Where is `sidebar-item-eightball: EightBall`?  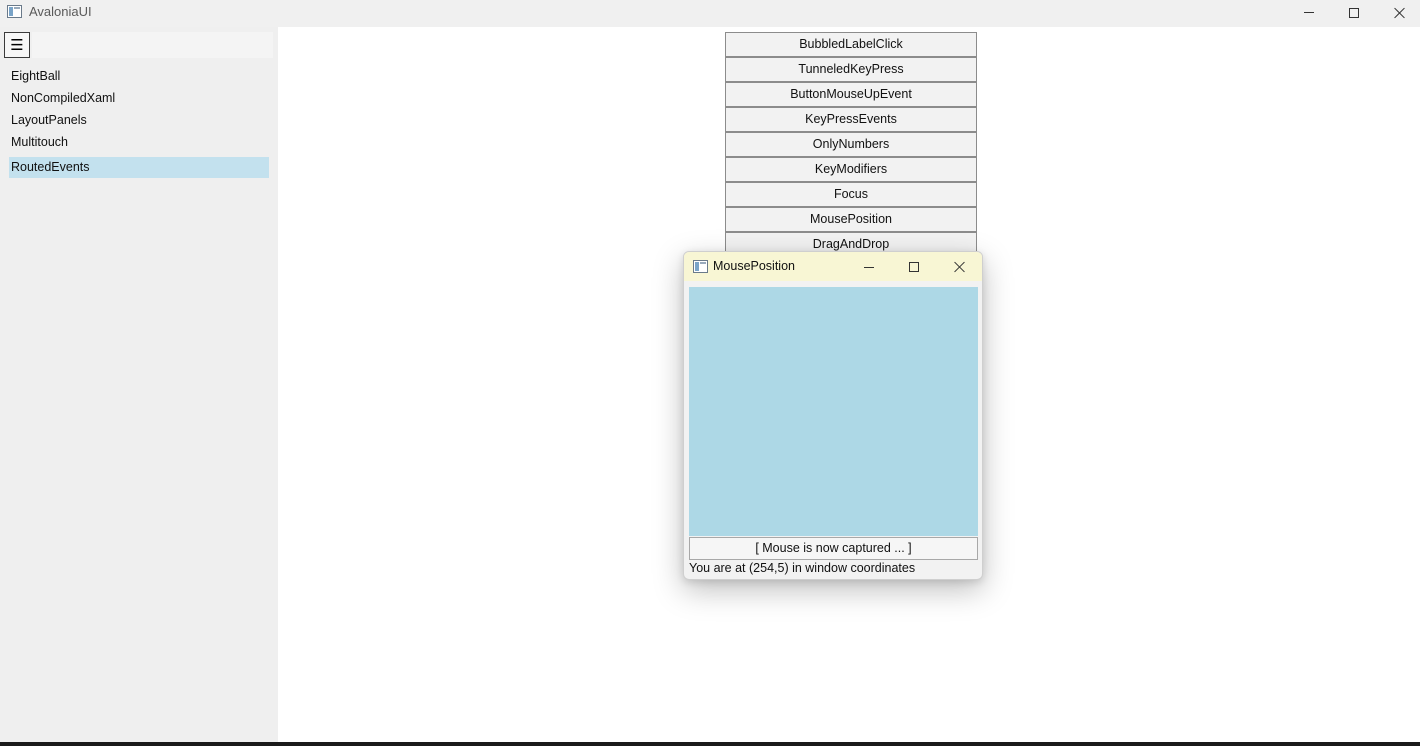 sidebar-item-eightball: EightBall is located at coordinates (139, 76).